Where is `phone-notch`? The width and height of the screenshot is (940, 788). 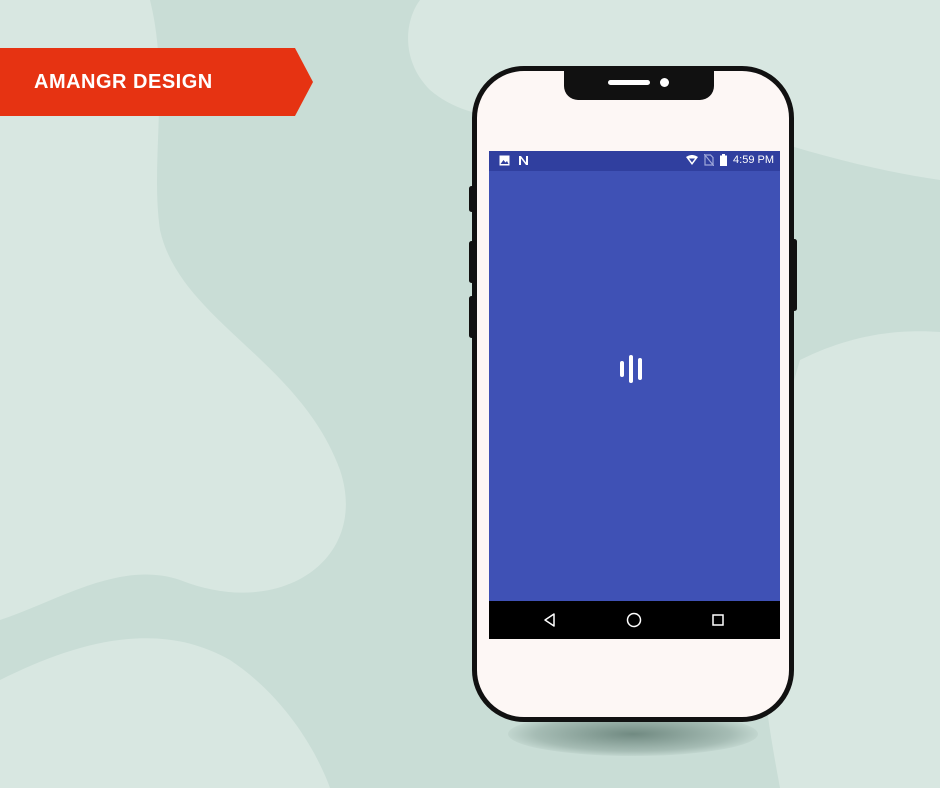
phone-notch is located at coordinates (639, 83).